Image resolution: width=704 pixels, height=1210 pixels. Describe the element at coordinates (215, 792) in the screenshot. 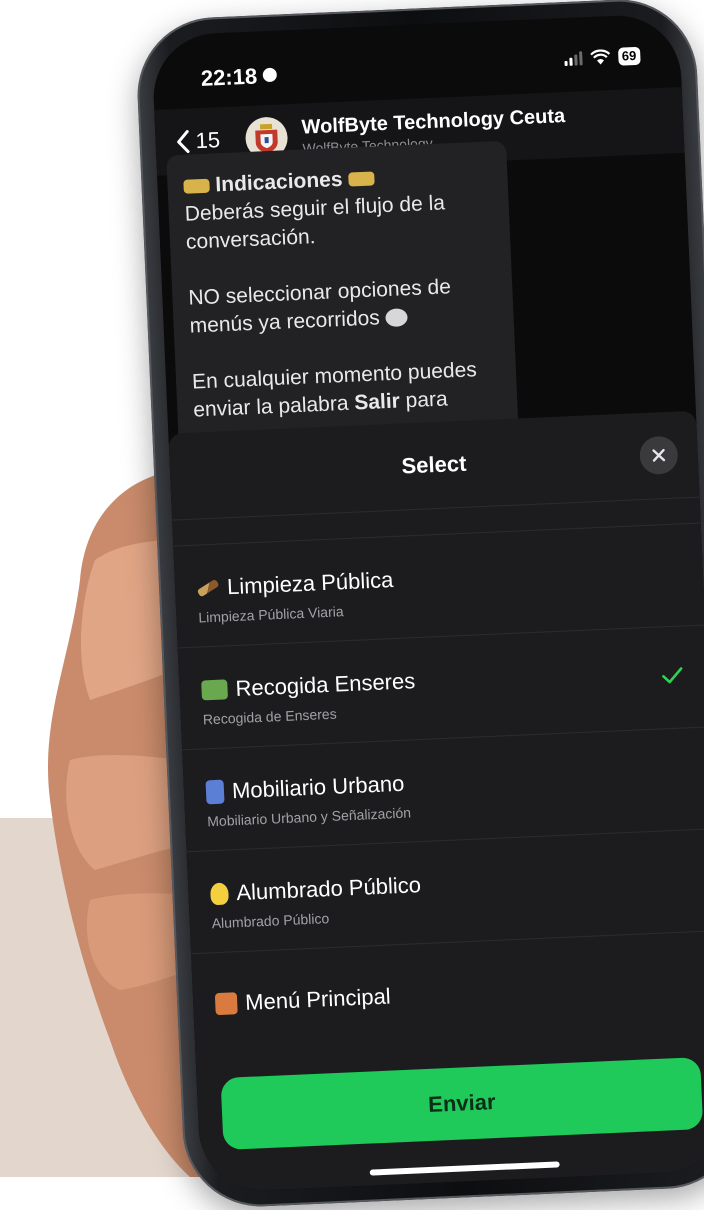

I see `playground-slide-icon` at that location.